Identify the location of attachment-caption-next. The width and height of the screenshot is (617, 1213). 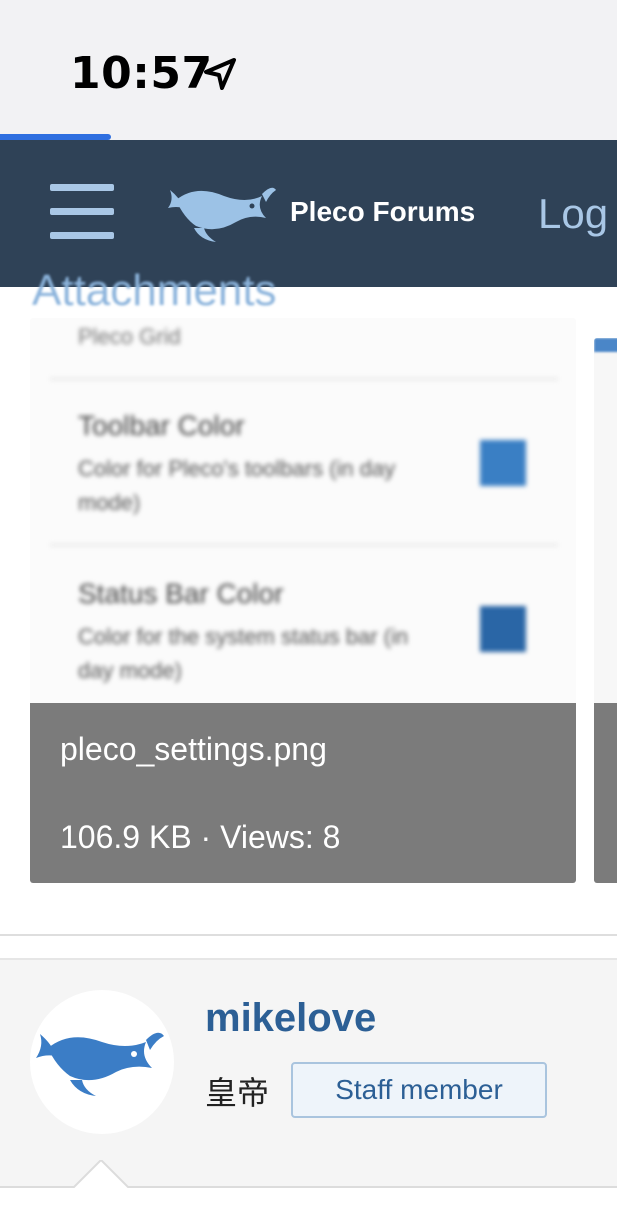
(605, 793).